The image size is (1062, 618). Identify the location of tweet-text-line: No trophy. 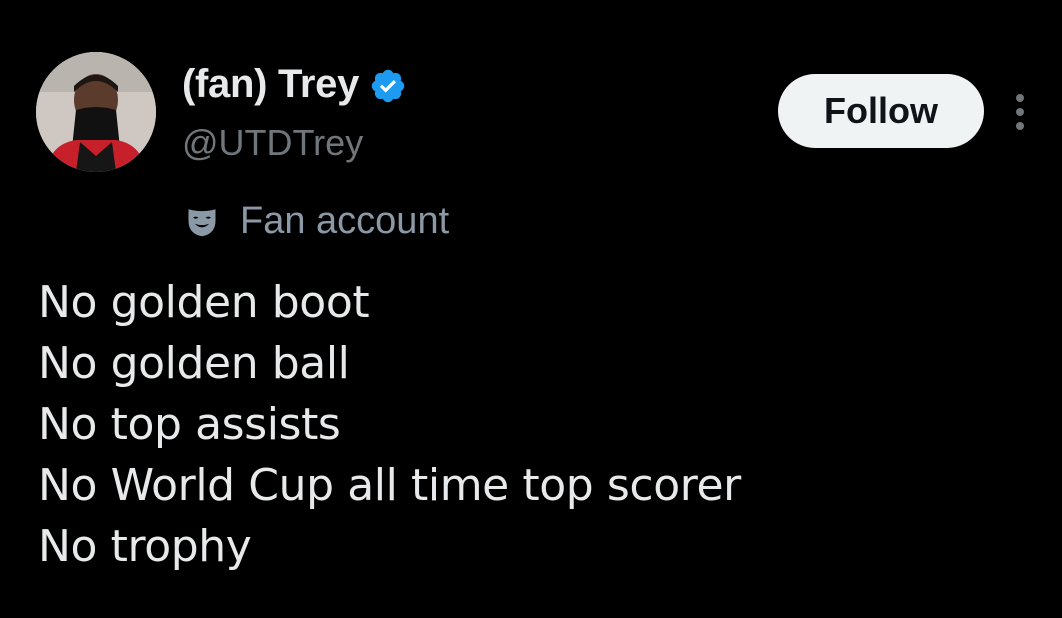
(145, 546).